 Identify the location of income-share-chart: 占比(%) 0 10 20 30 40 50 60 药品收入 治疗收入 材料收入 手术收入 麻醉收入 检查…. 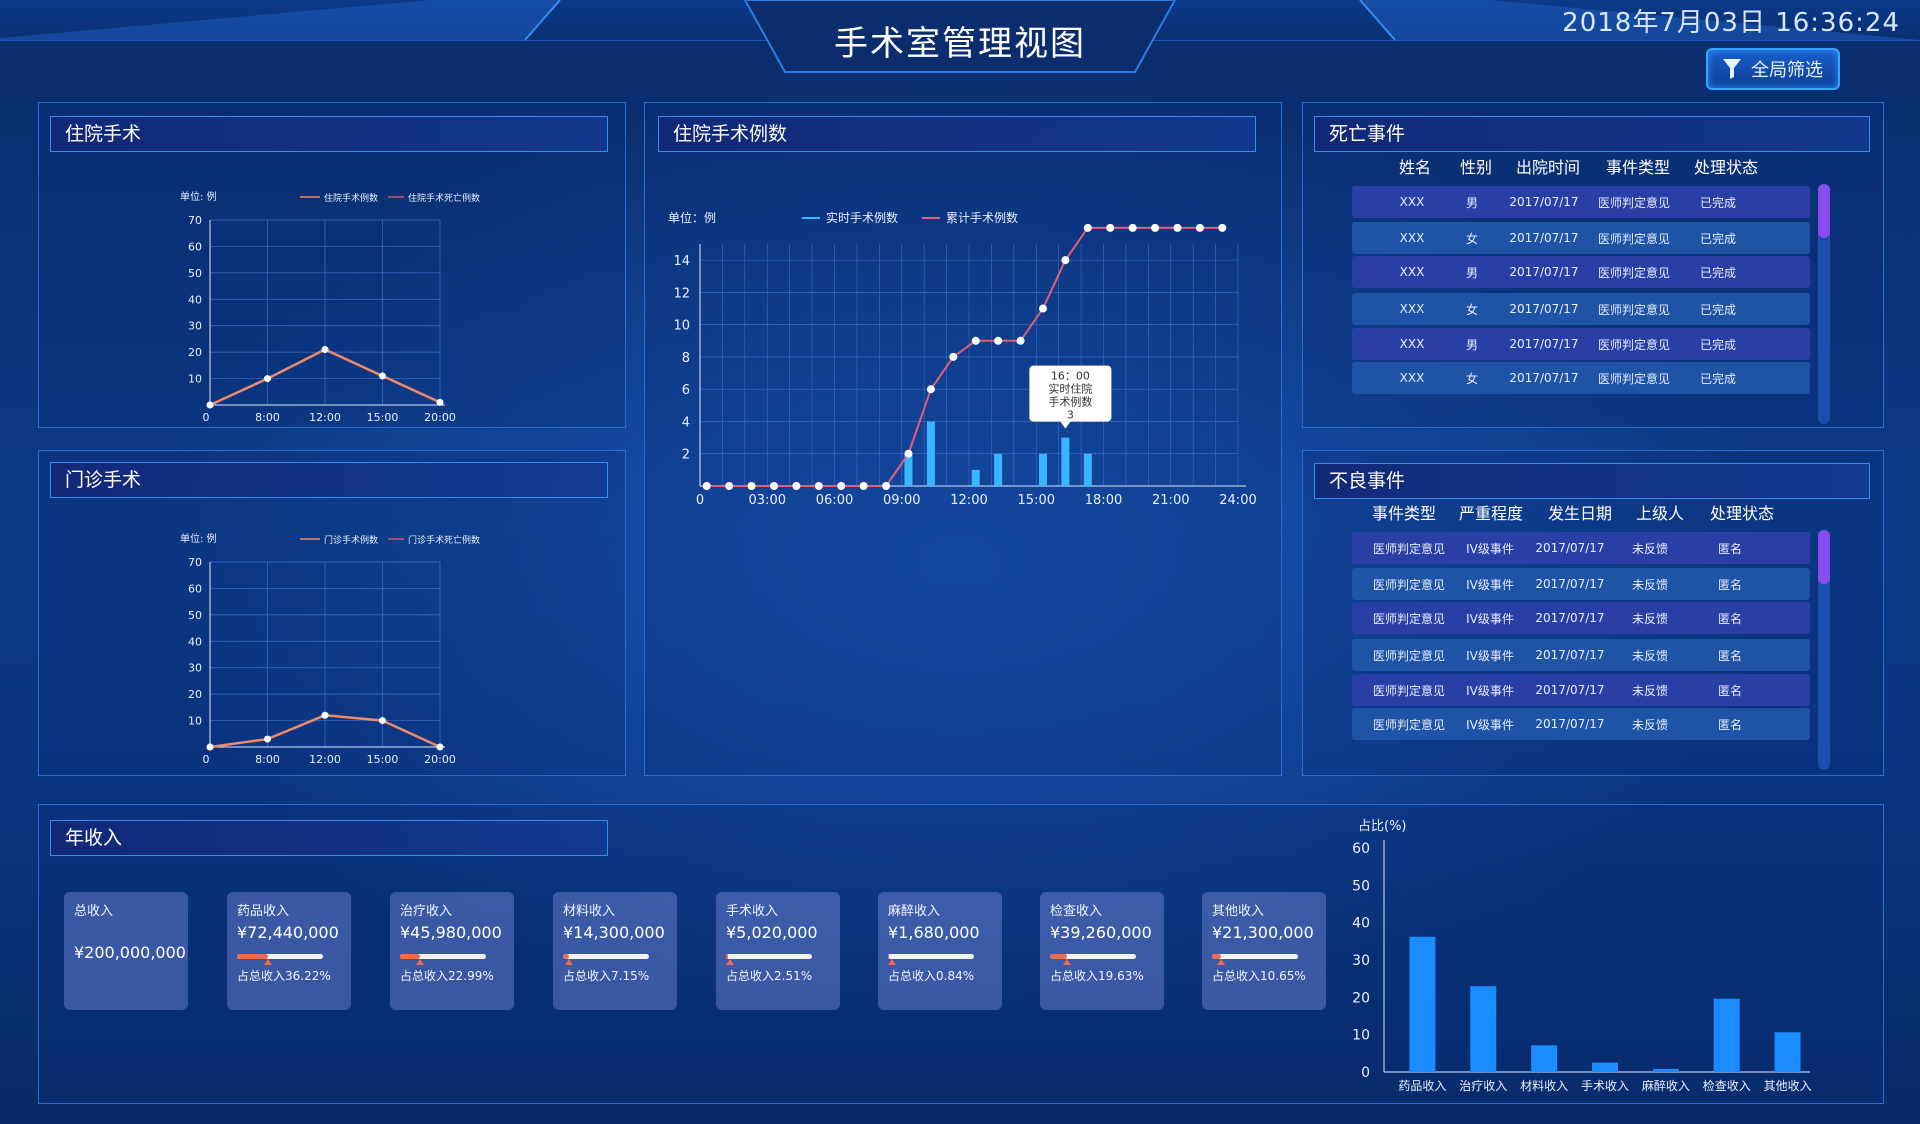
(1582, 956).